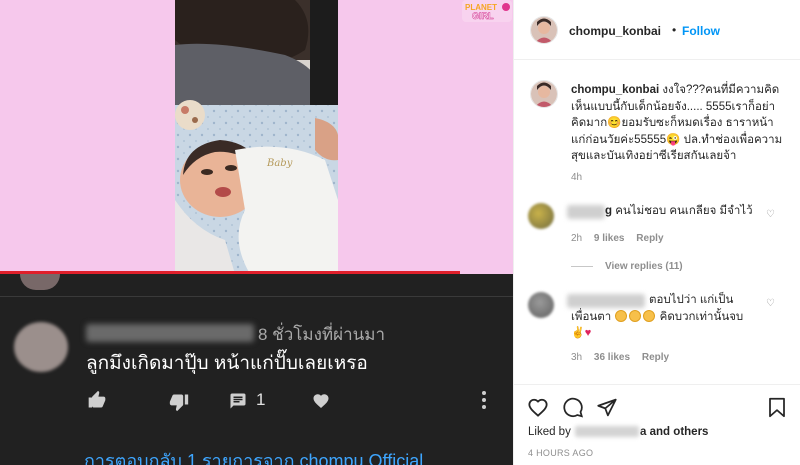 This screenshot has width=800, height=465. Describe the element at coordinates (227, 363) in the screenshot. I see `comment-text: ลูกมึงเกิดมาปุ๊บ หน้าแก่ปั๊บเลยเหรอ` at that location.